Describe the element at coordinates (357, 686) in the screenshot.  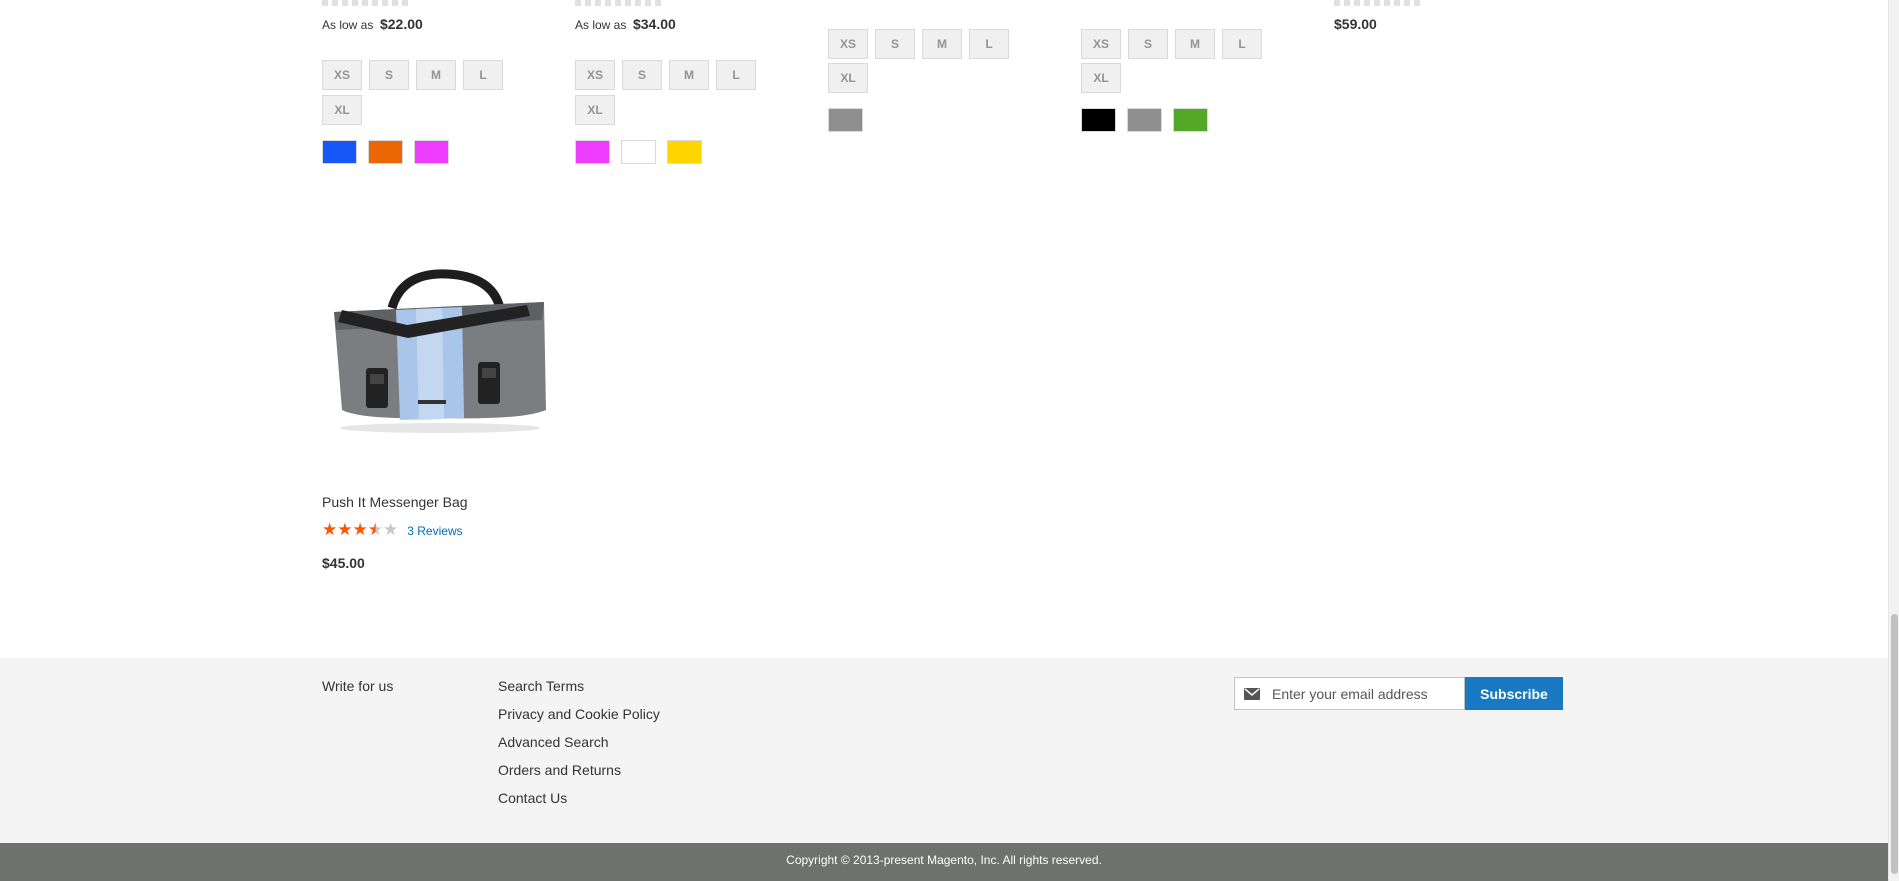
I see `footer-link-write-for-us: Write for us` at that location.